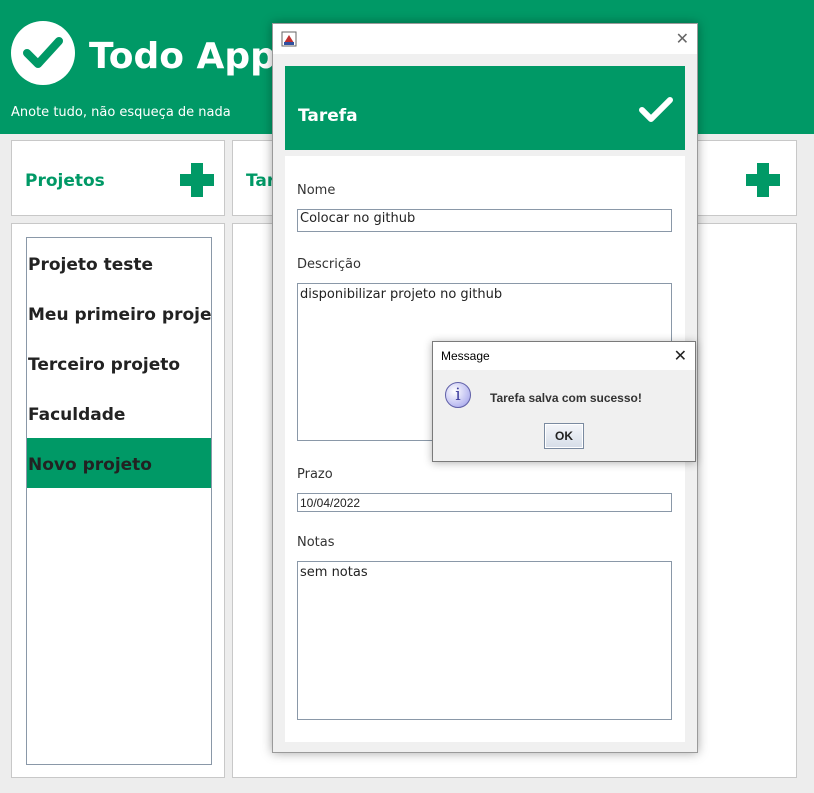  I want to click on project-item: Faculdade, so click(119, 413).